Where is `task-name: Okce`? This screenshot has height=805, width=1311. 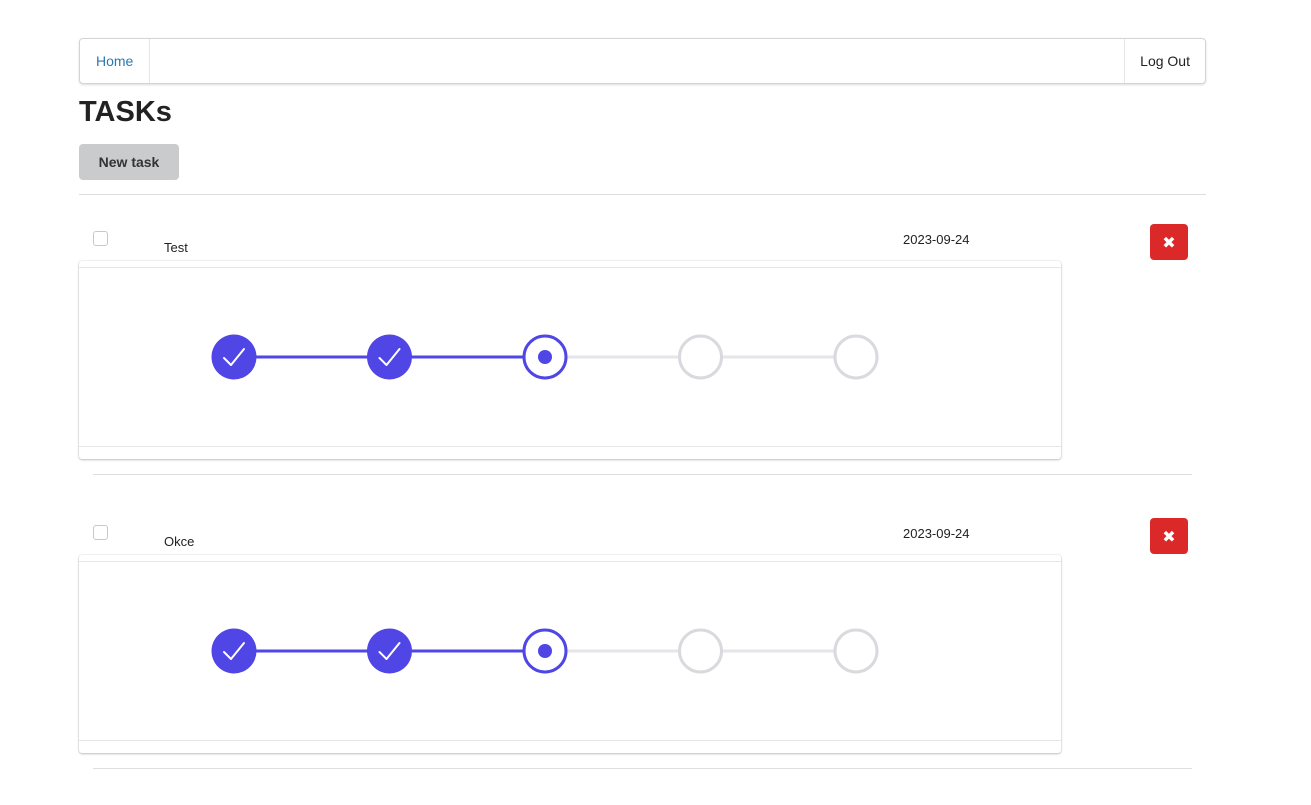
task-name: Okce is located at coordinates (179, 541).